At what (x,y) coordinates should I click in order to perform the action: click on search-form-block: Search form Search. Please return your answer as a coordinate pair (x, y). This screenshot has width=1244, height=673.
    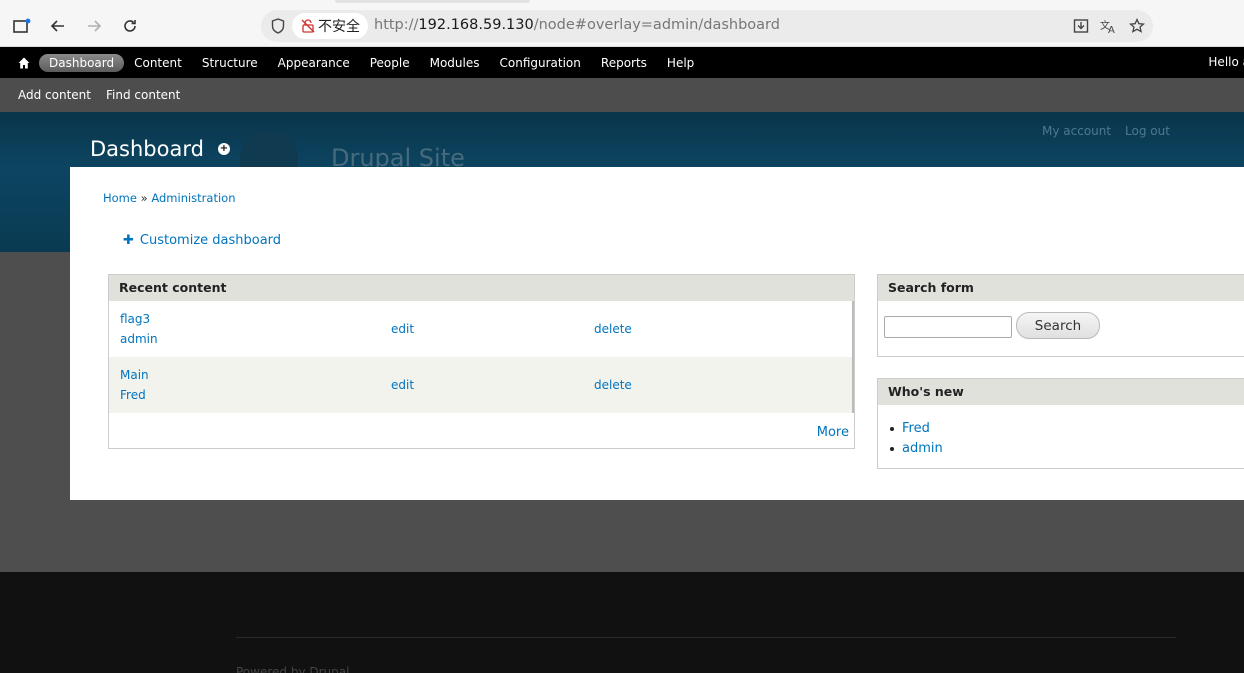
    Looking at the image, I should click on (1060, 315).